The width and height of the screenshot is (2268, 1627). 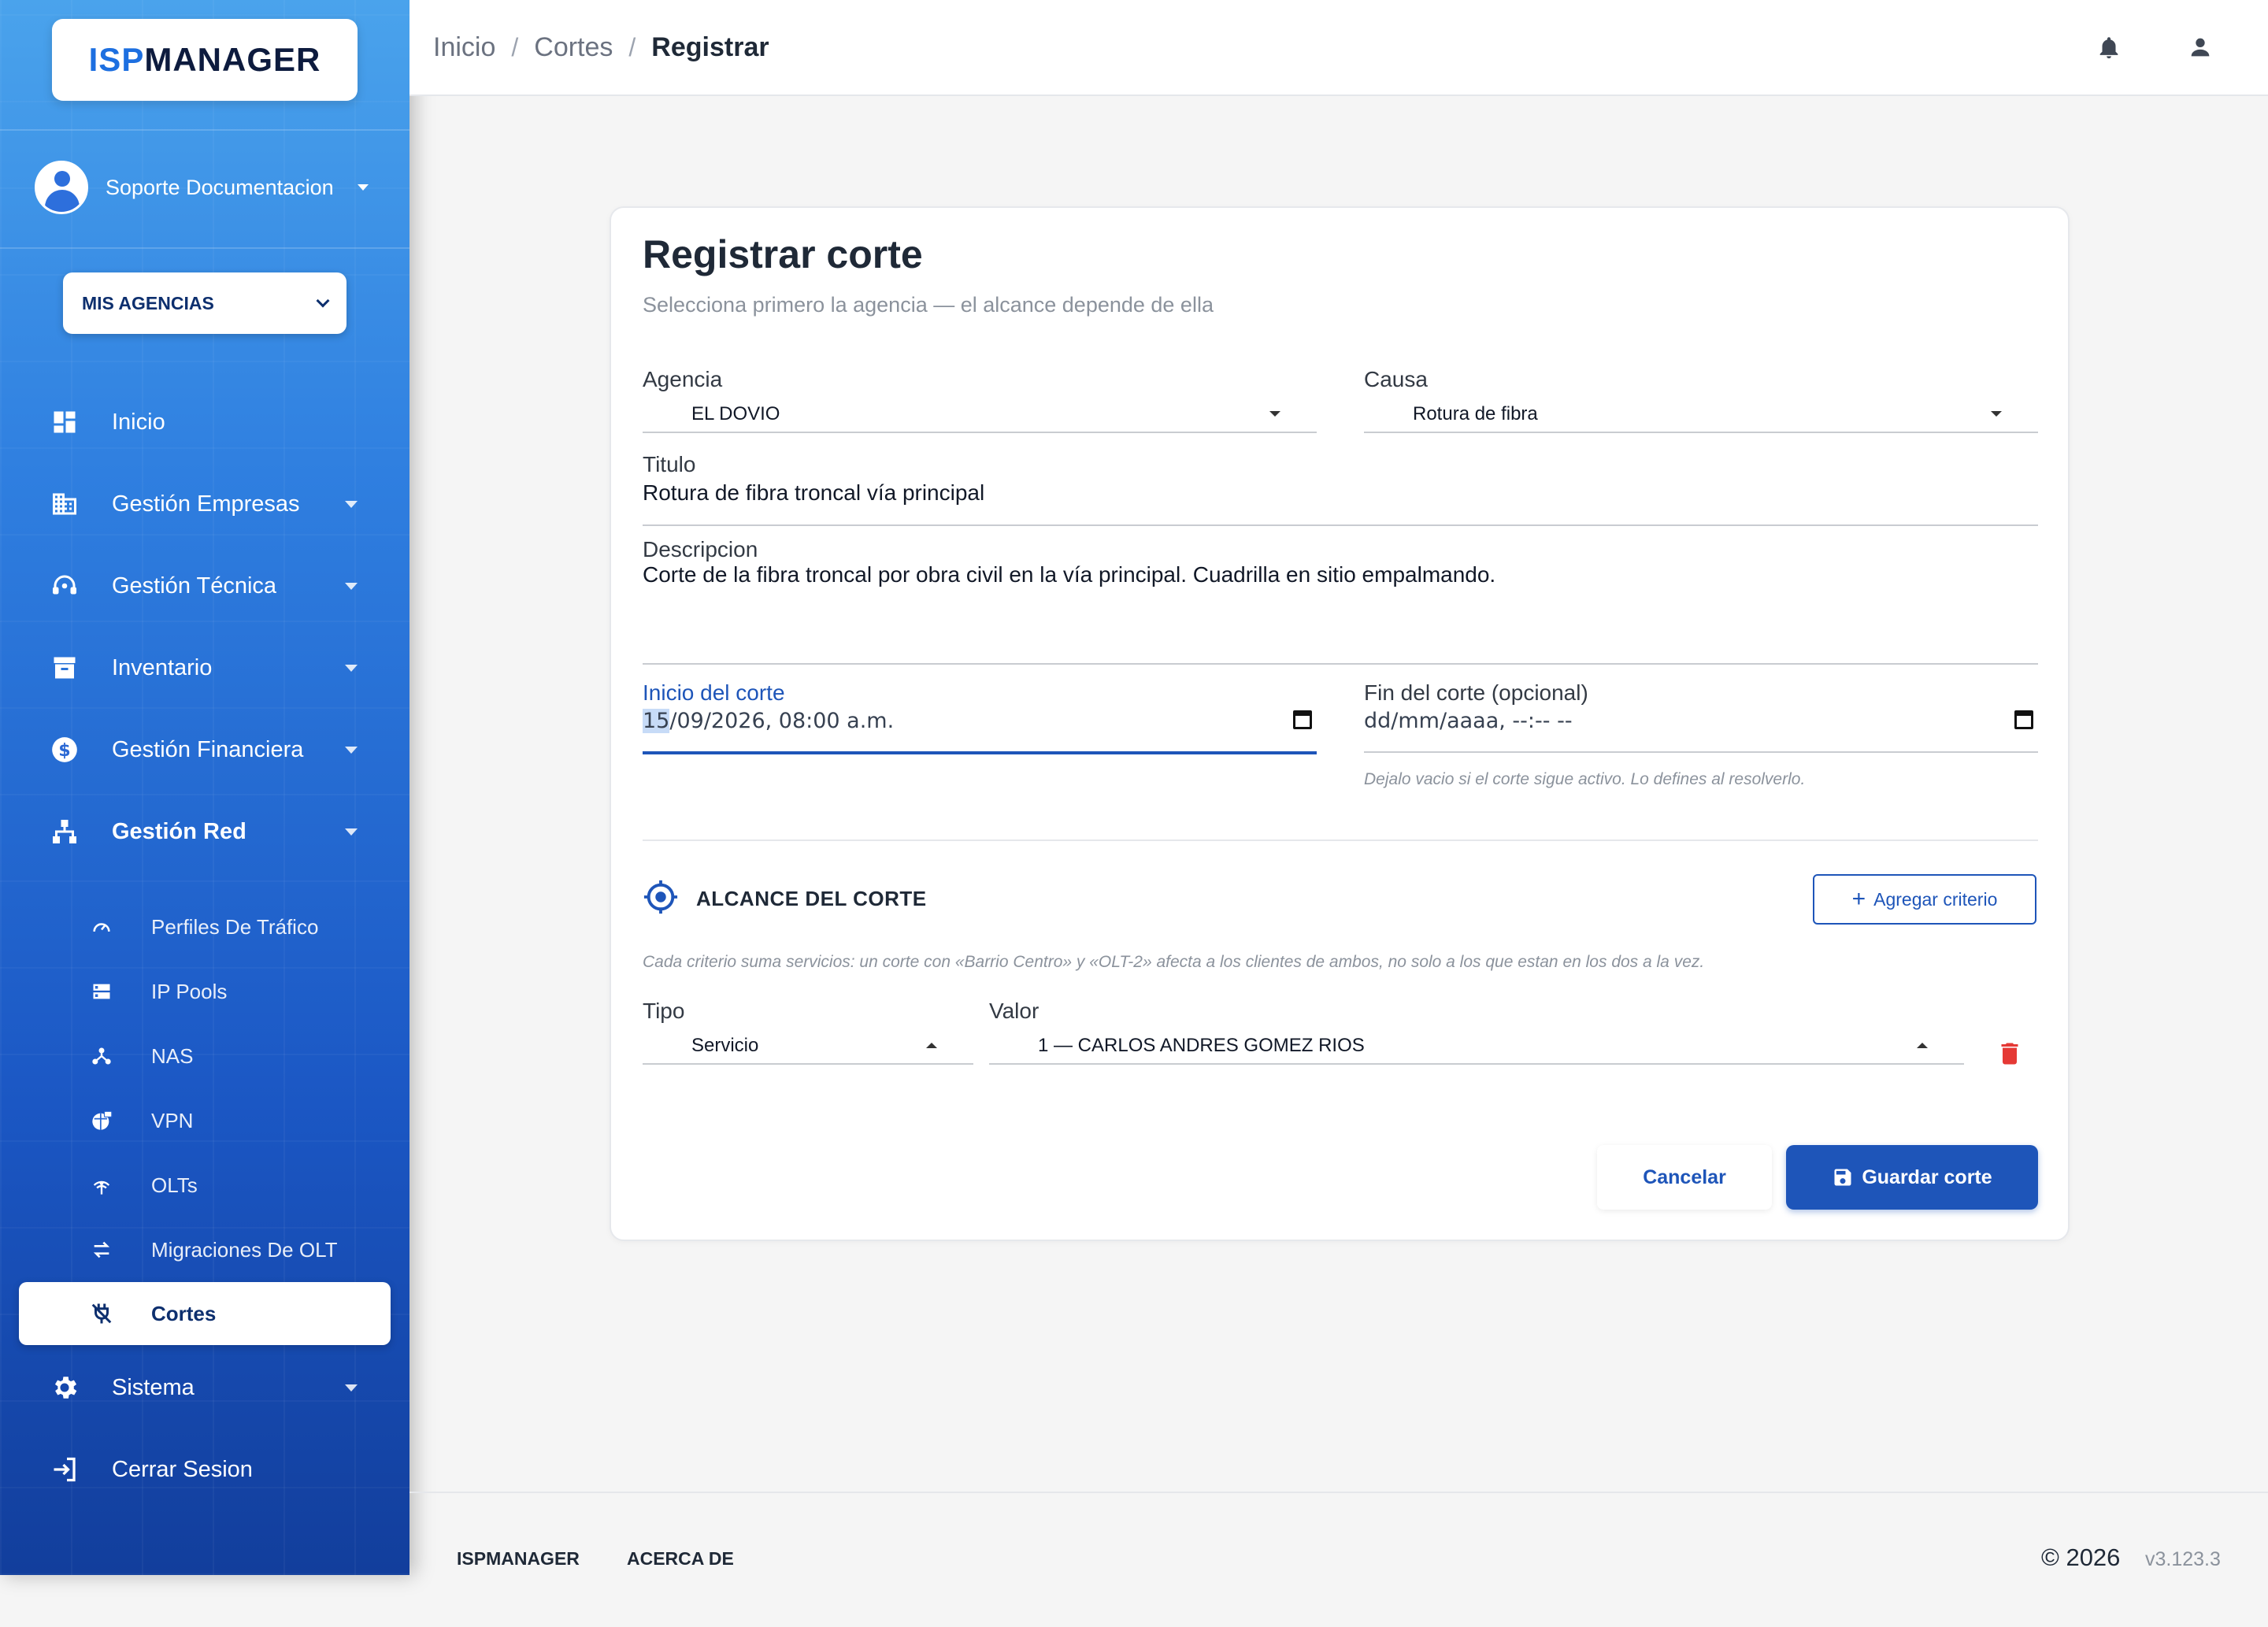 I want to click on logout-icon, so click(x=64, y=1469).